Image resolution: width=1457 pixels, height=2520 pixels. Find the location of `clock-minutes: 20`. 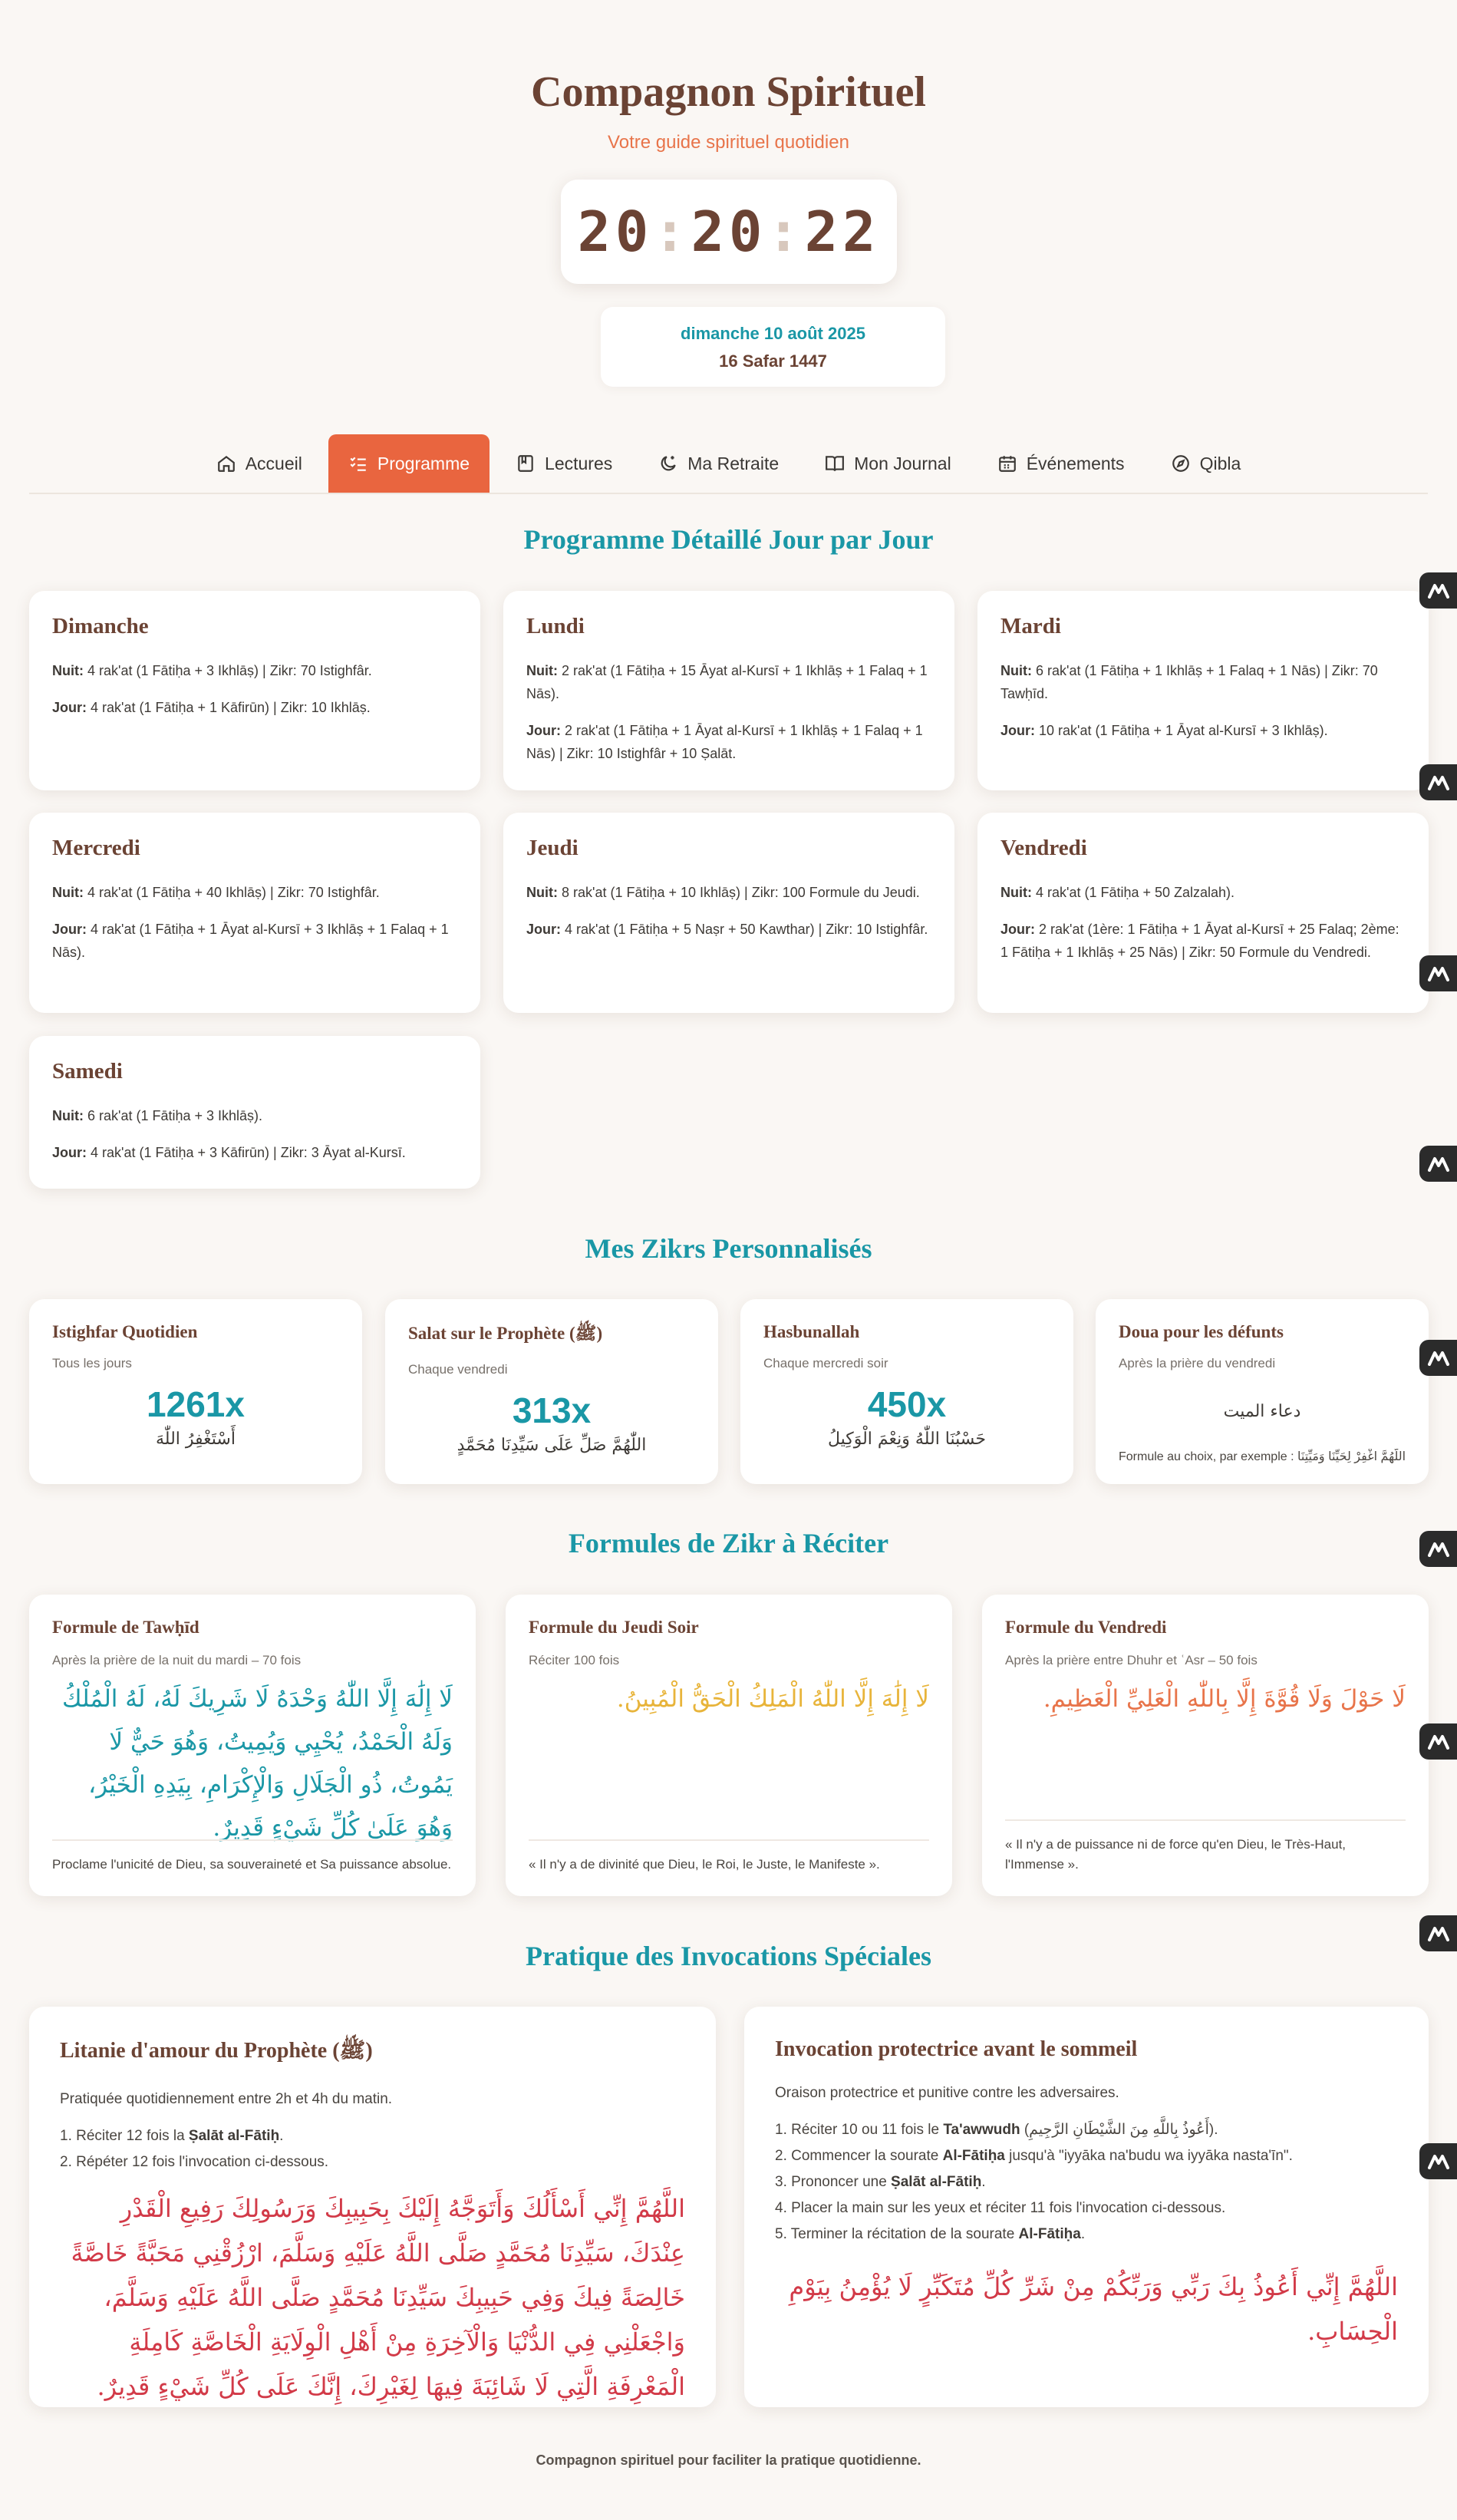

clock-minutes: 20 is located at coordinates (729, 232).